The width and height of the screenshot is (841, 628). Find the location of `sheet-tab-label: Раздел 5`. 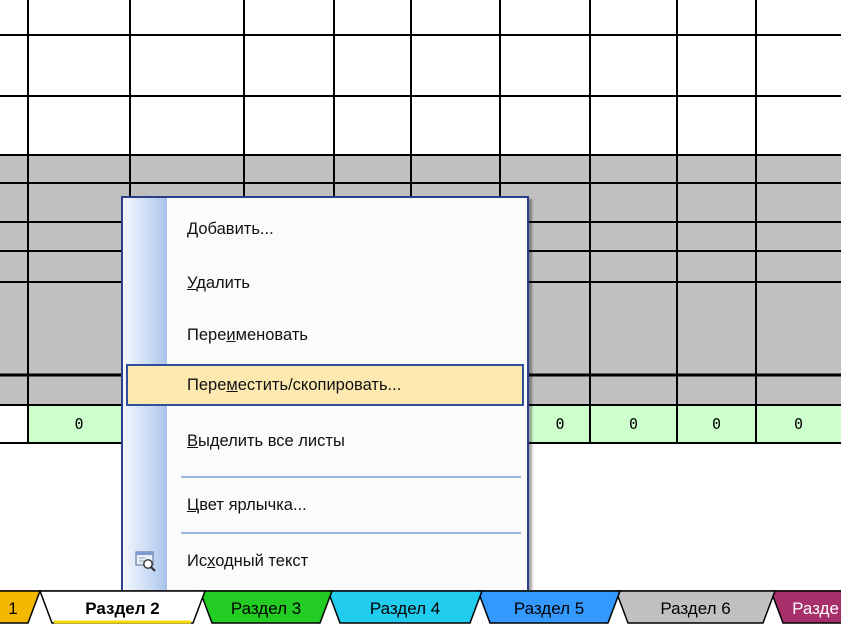

sheet-tab-label: Раздел 5 is located at coordinates (549, 608).